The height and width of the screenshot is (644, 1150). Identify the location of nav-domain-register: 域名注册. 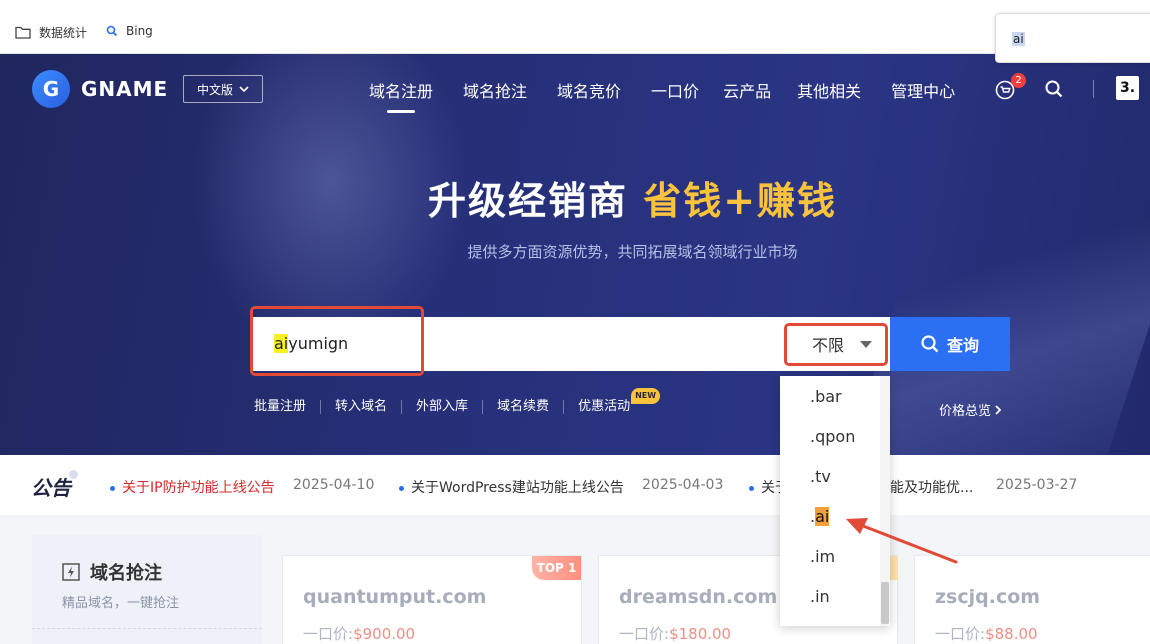
(401, 95).